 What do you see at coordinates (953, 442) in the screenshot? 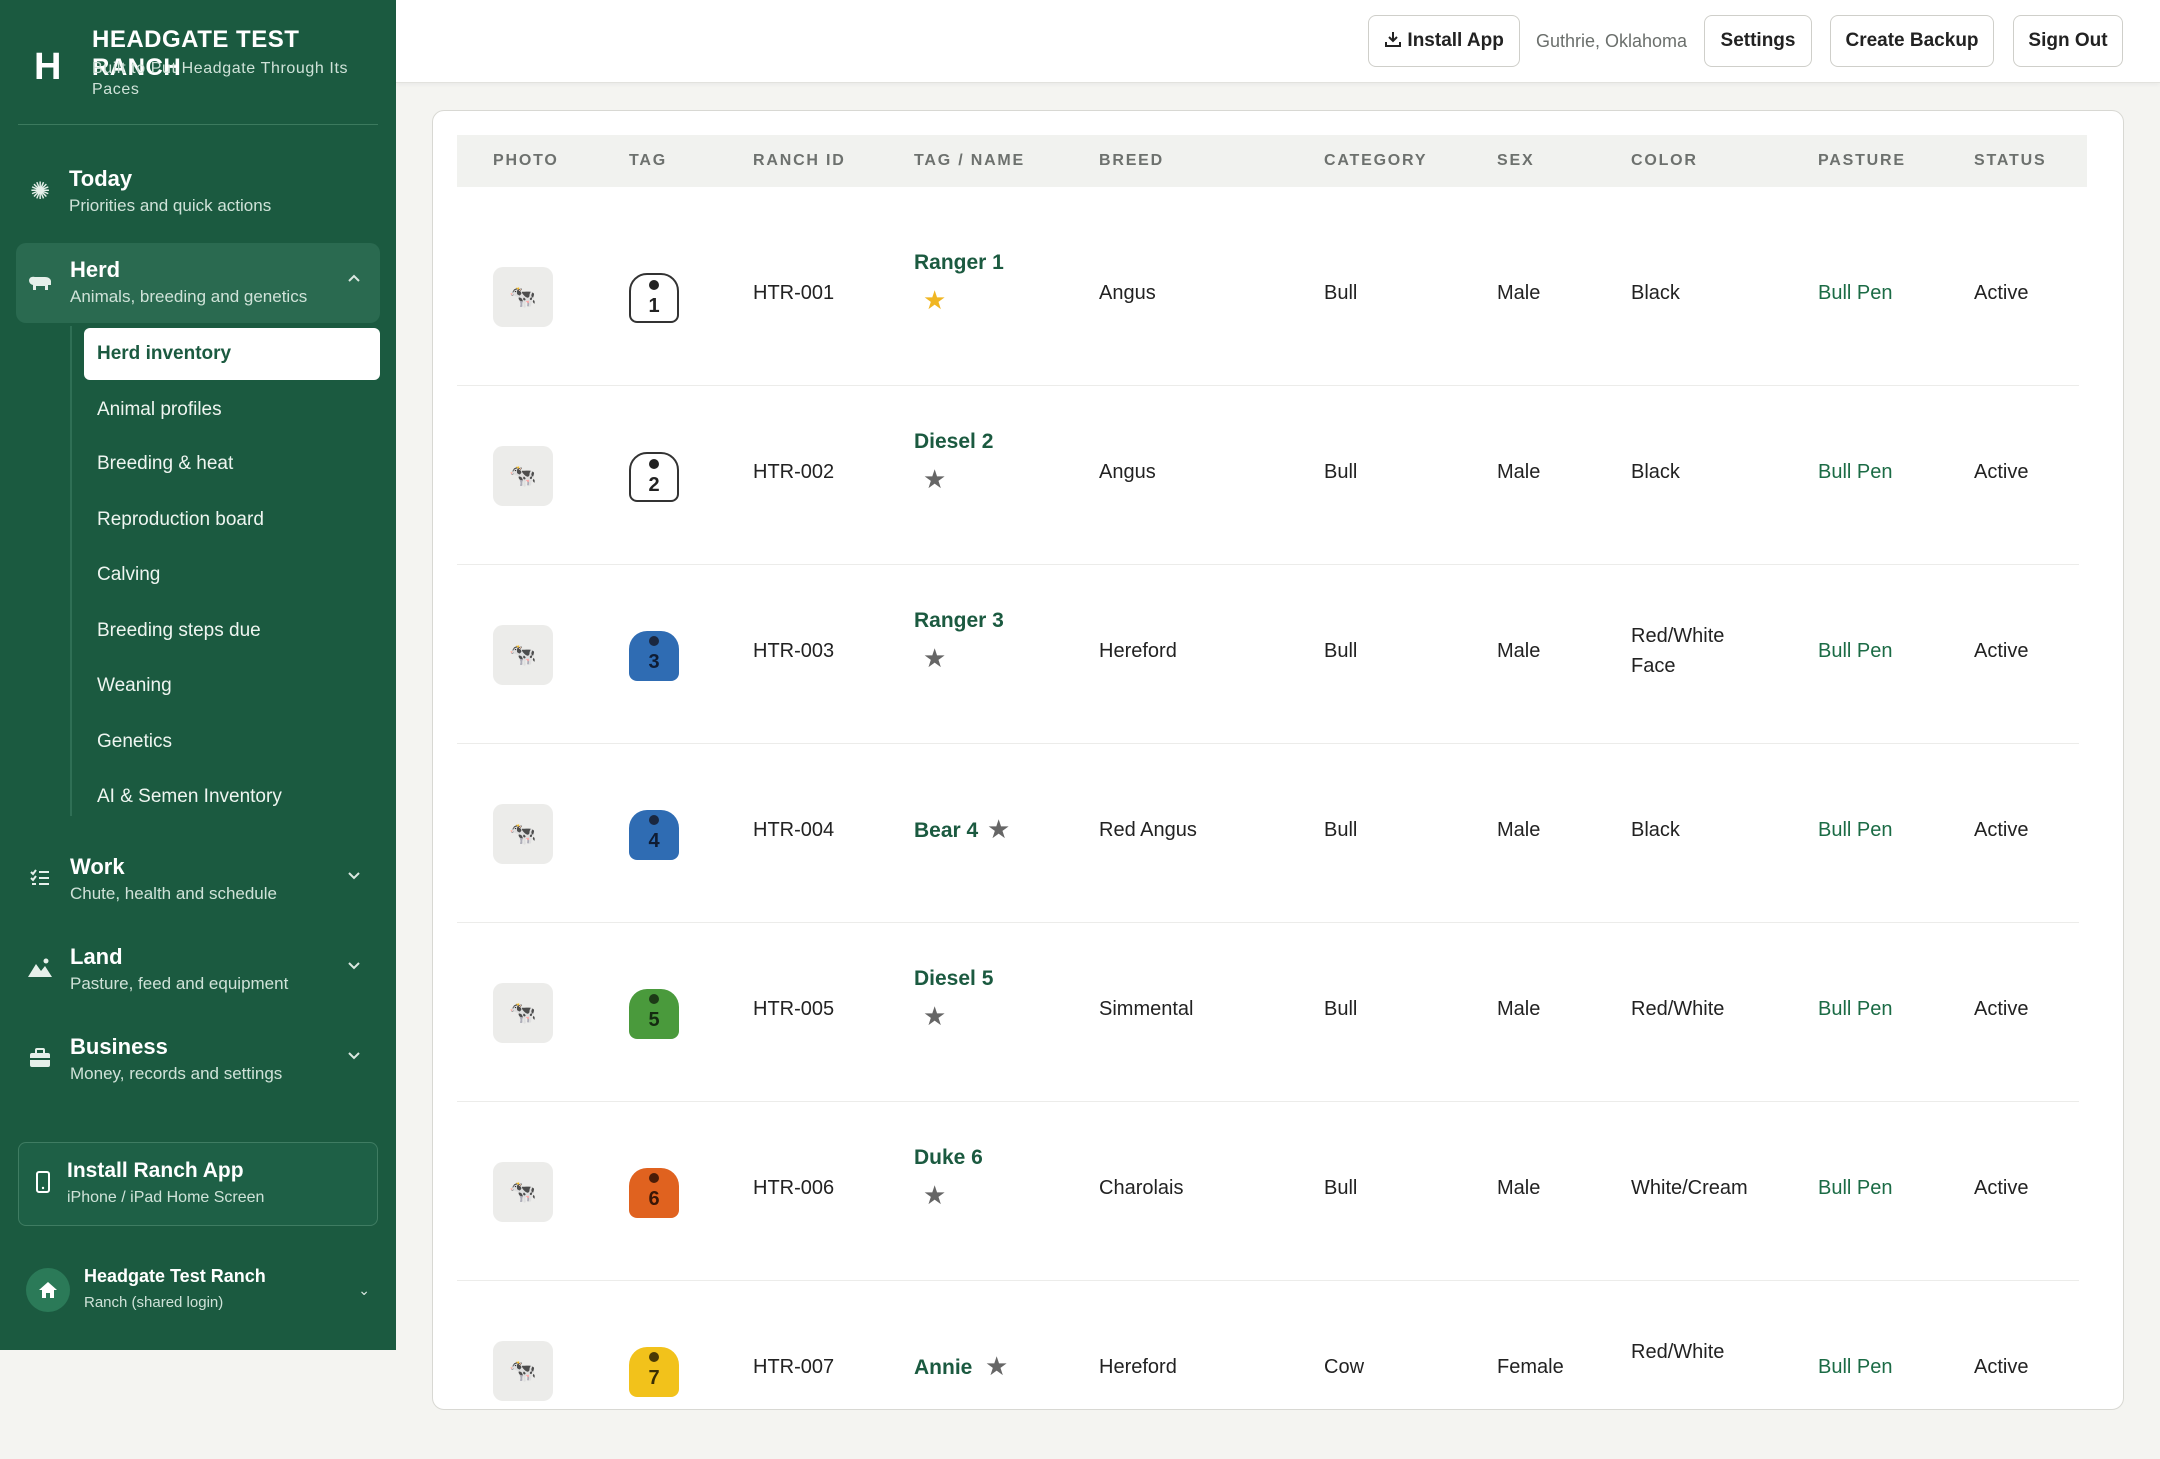
I see `animal-name-link: Diesel 2` at bounding box center [953, 442].